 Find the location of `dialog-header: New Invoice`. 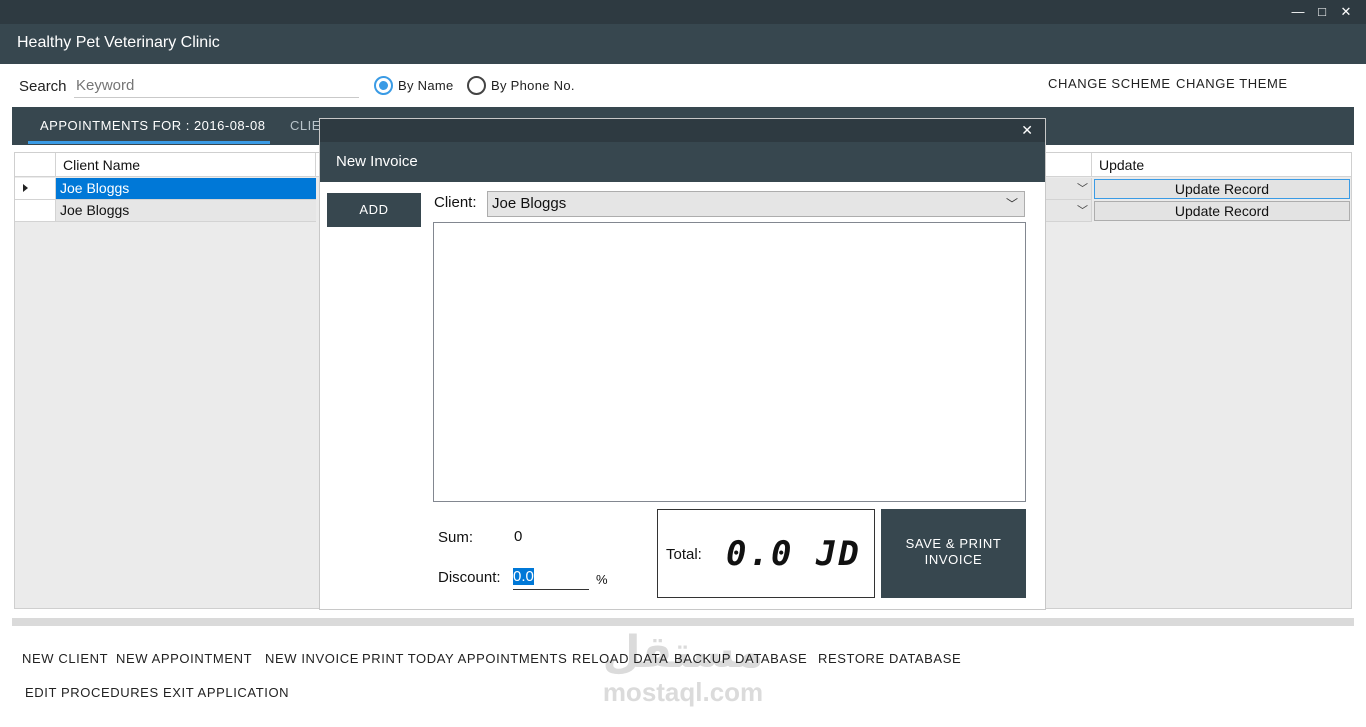

dialog-header: New Invoice is located at coordinates (682, 162).